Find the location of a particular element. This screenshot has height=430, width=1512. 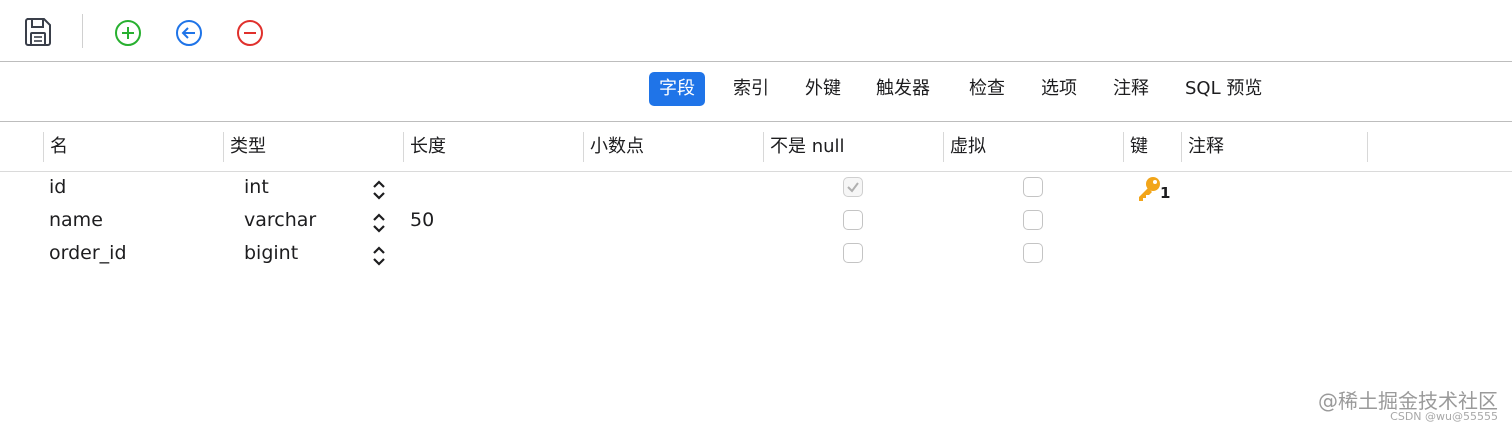

tab-options: 选项 is located at coordinates (1059, 89).